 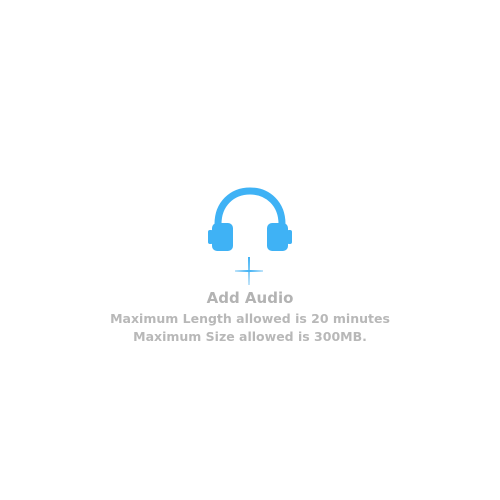 I want to click on plus-icon, so click(x=249, y=271).